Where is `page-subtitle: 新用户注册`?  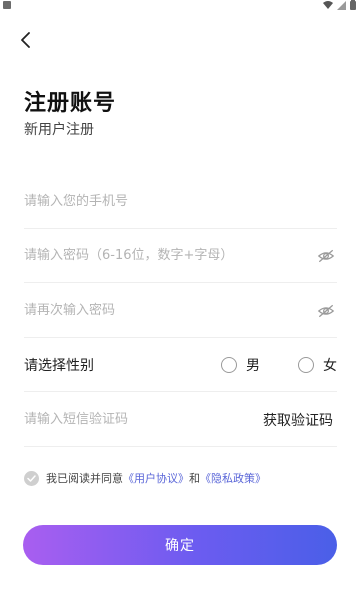 page-subtitle: 新用户注册 is located at coordinates (59, 130).